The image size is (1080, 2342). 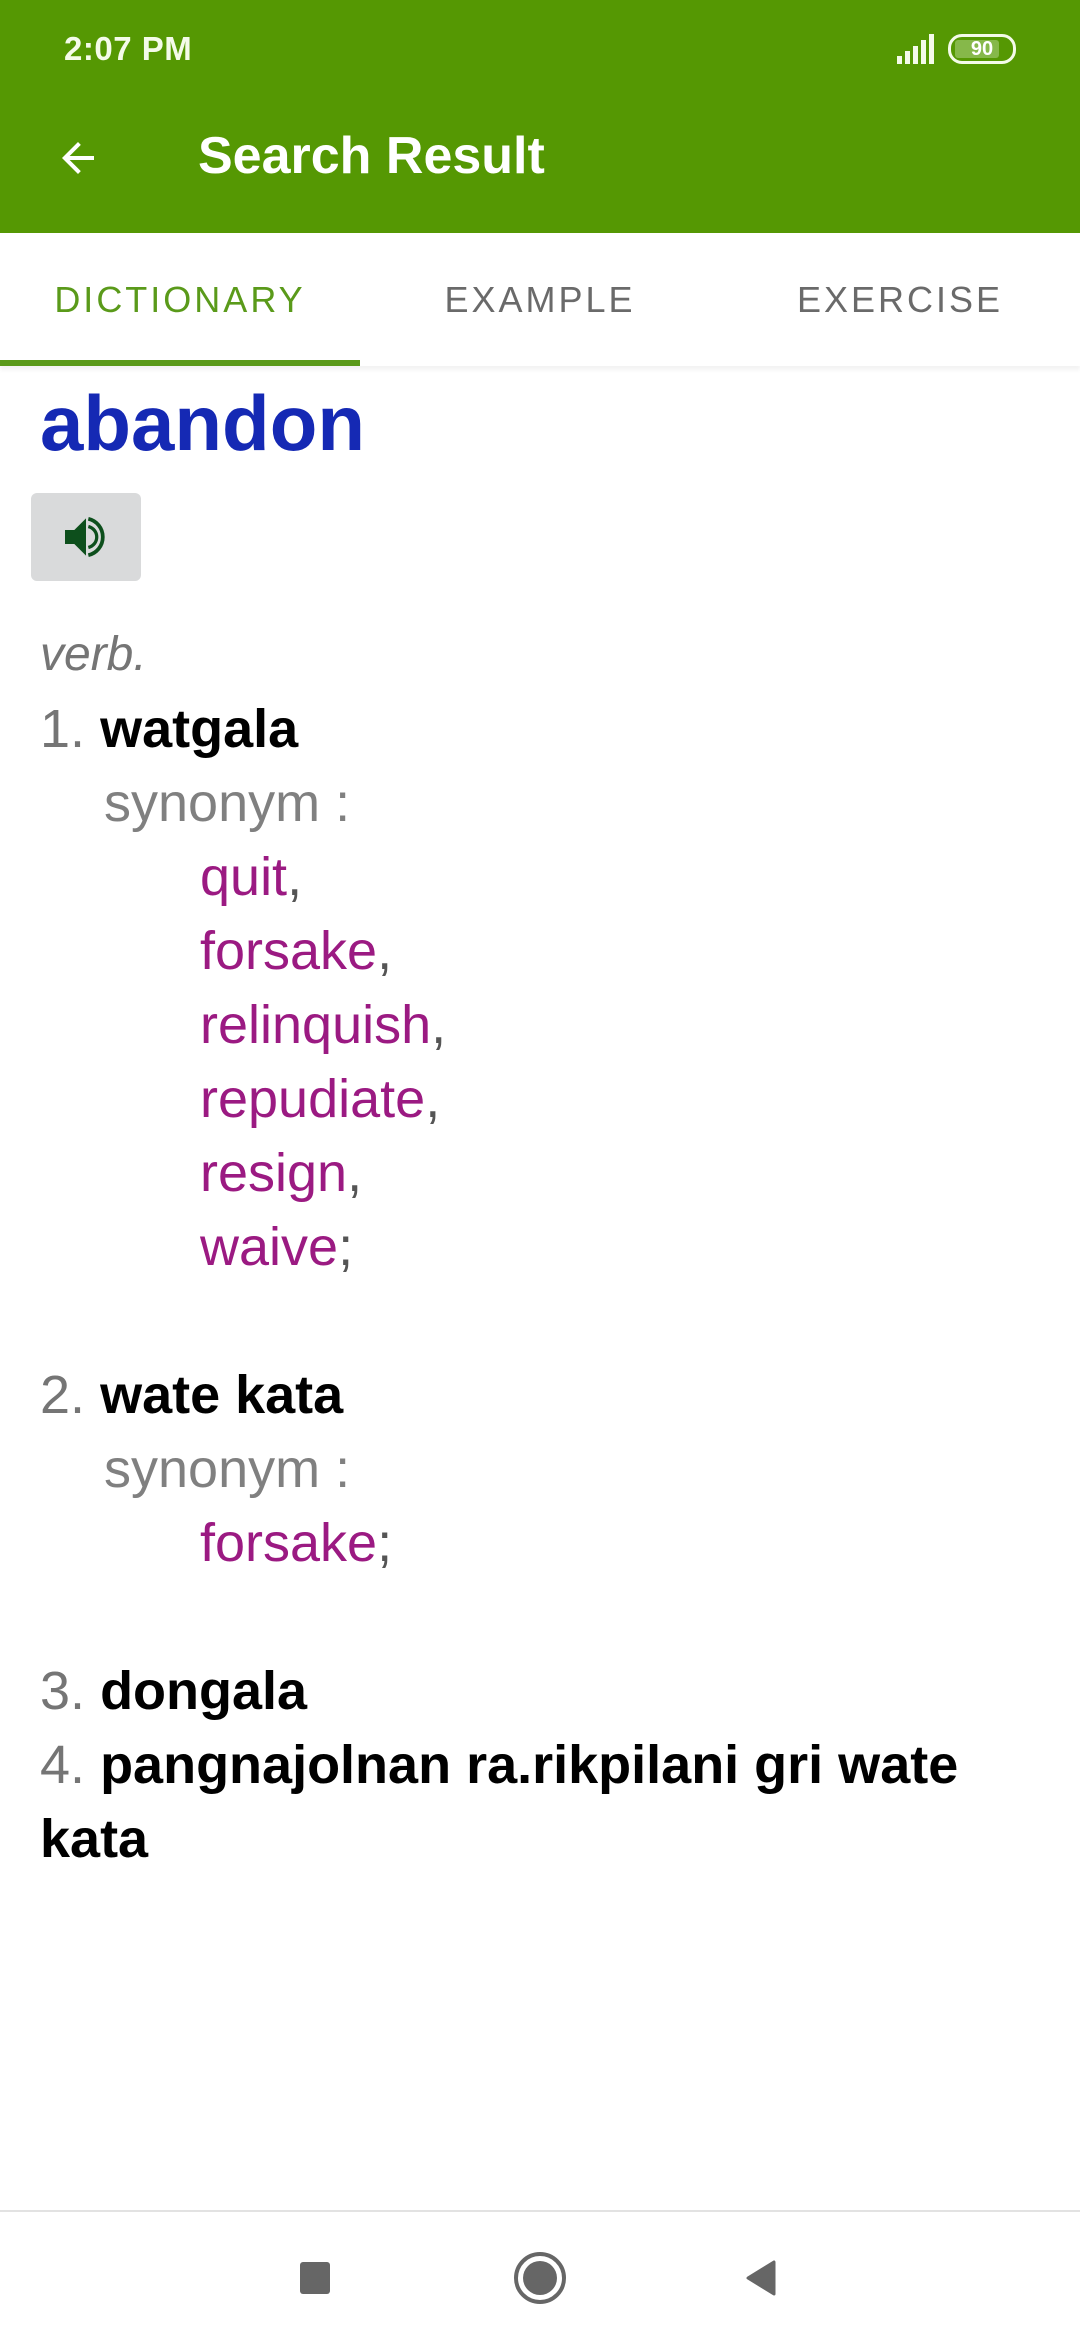 What do you see at coordinates (540, 1543) in the screenshot?
I see `synonym-item: forsake;` at bounding box center [540, 1543].